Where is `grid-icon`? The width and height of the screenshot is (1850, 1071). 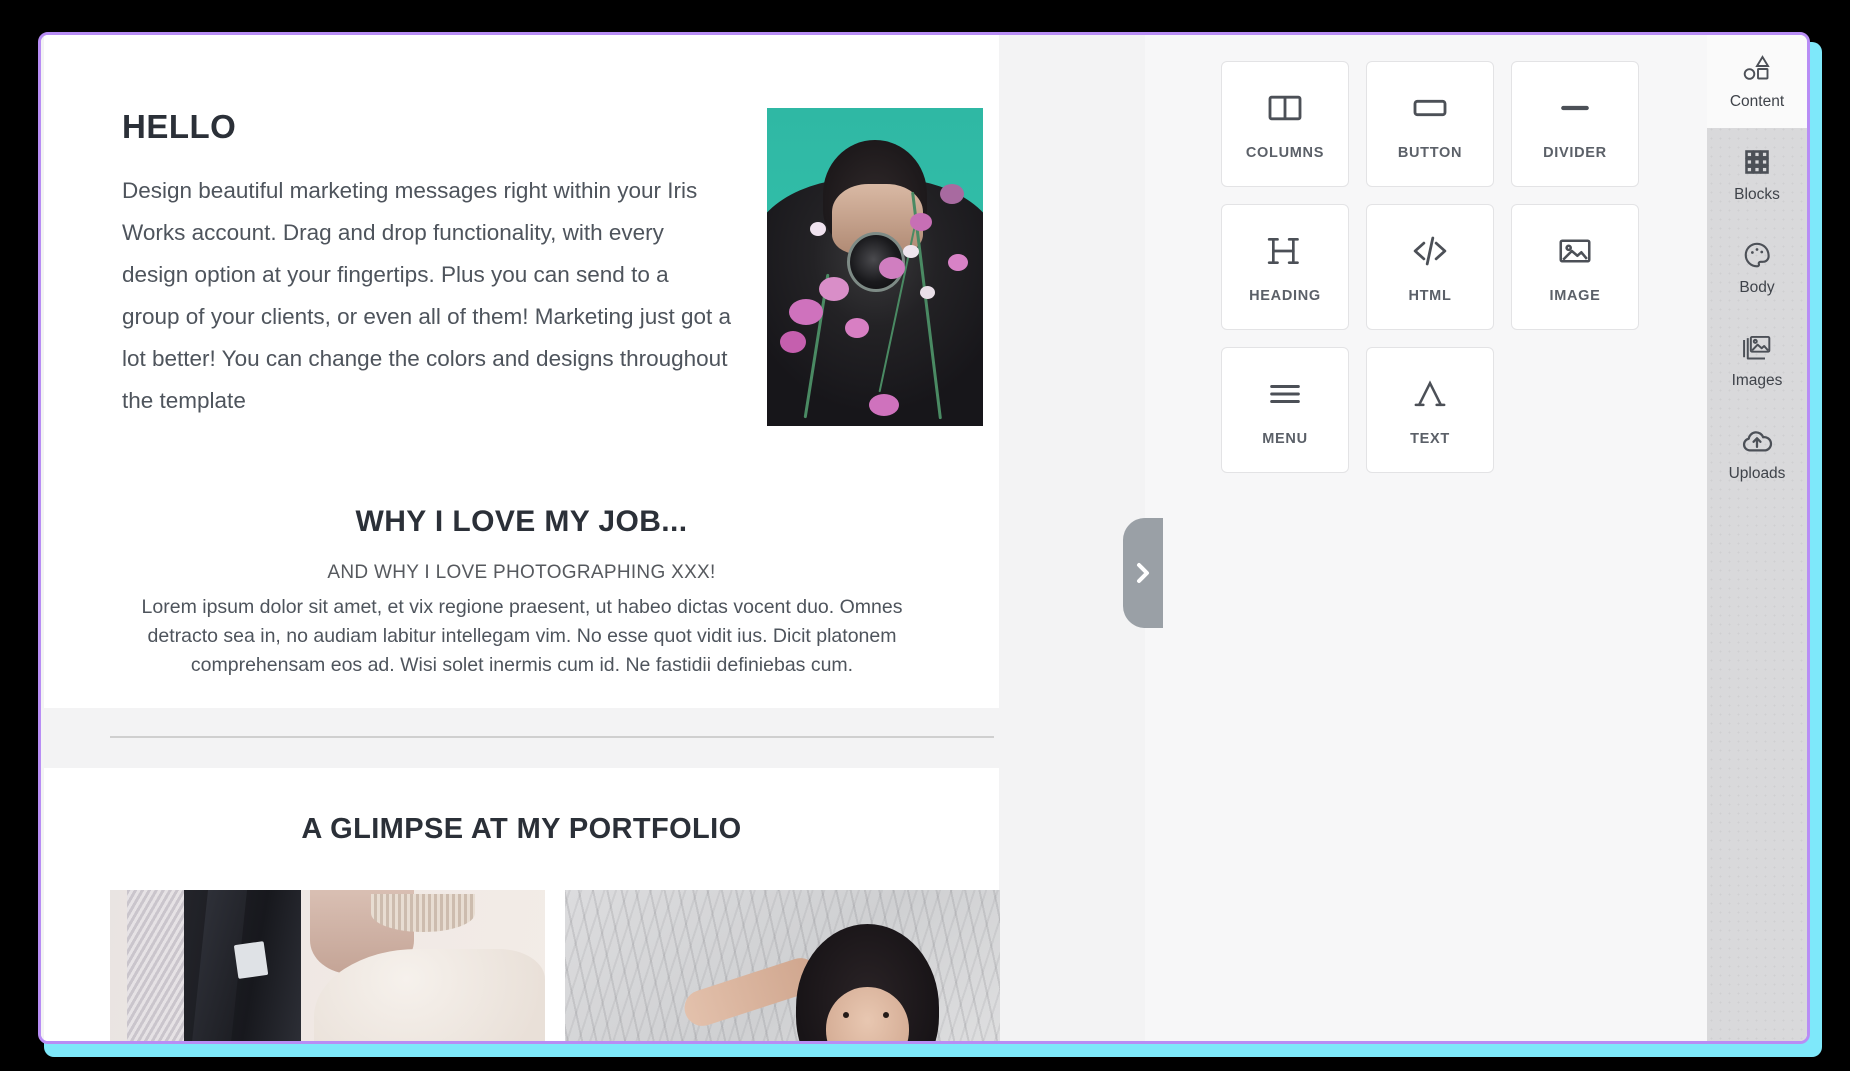 grid-icon is located at coordinates (1757, 162).